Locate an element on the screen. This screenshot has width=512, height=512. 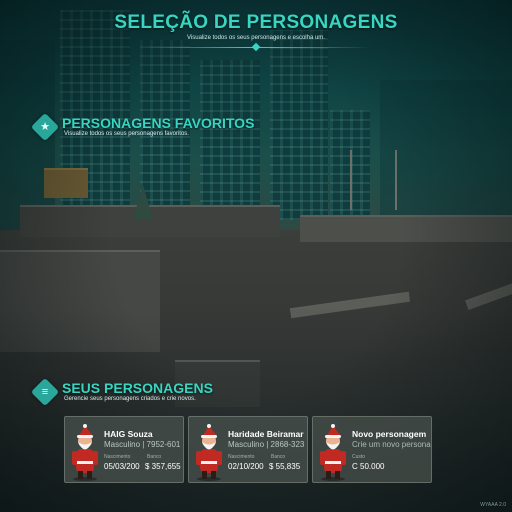
favorites-title: PERSONAGENS FAVORITOS is located at coordinates (158, 123).